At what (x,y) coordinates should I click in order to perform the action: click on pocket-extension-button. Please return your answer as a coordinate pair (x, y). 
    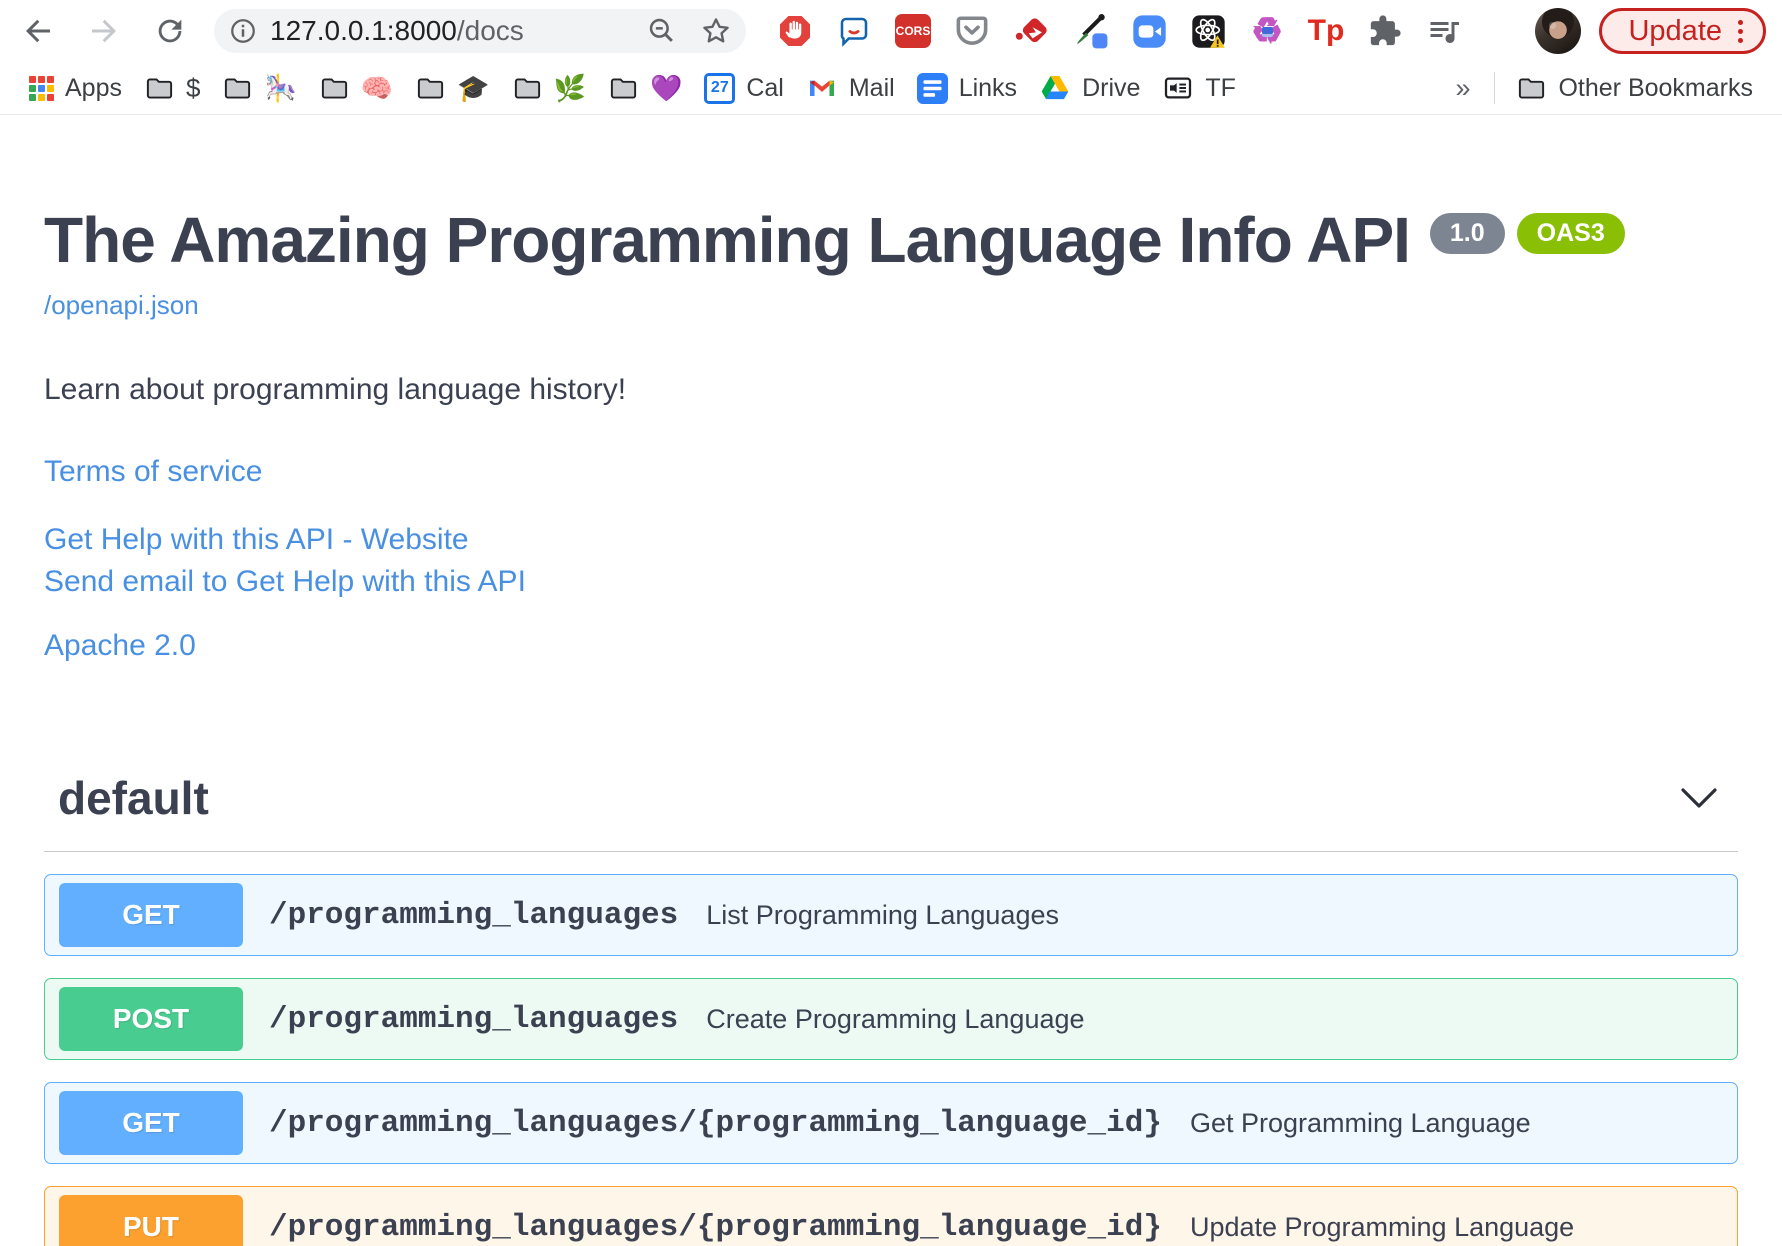
    Looking at the image, I should click on (972, 31).